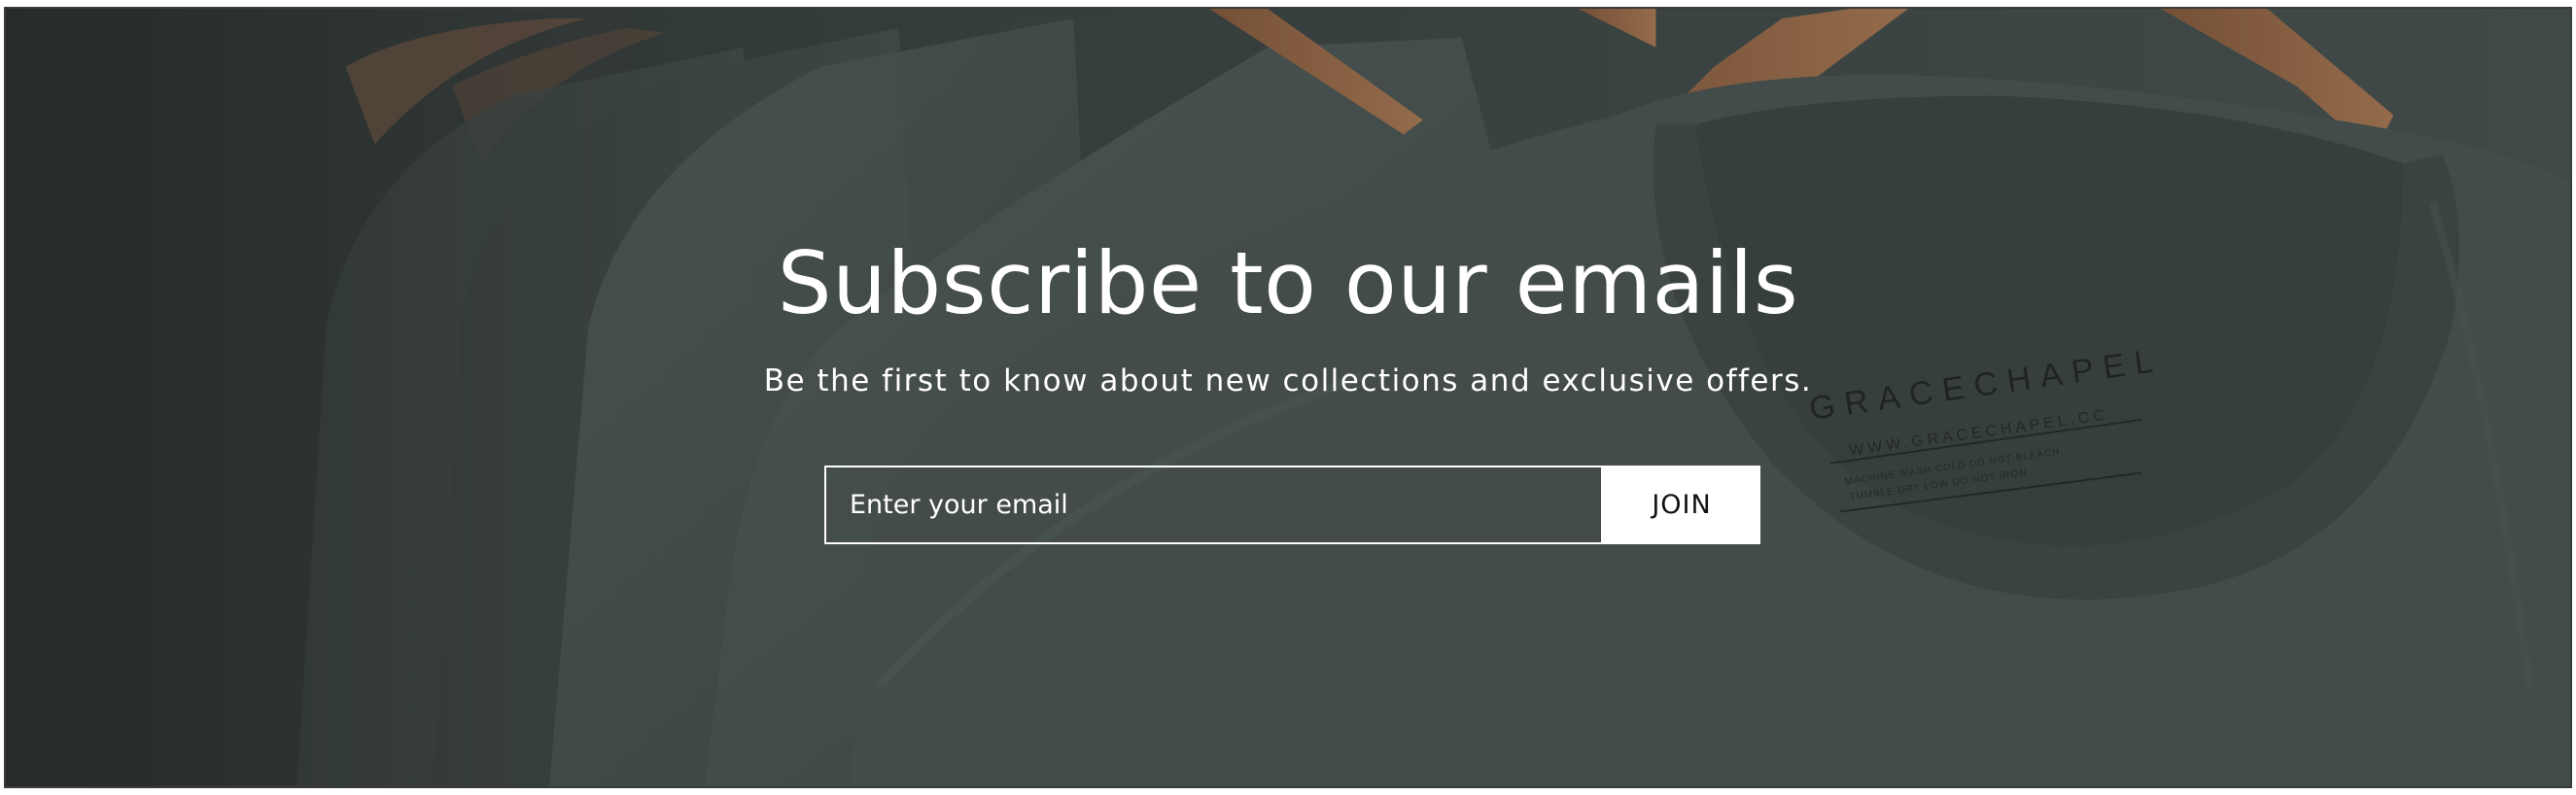  I want to click on email-input, so click(1213, 504).